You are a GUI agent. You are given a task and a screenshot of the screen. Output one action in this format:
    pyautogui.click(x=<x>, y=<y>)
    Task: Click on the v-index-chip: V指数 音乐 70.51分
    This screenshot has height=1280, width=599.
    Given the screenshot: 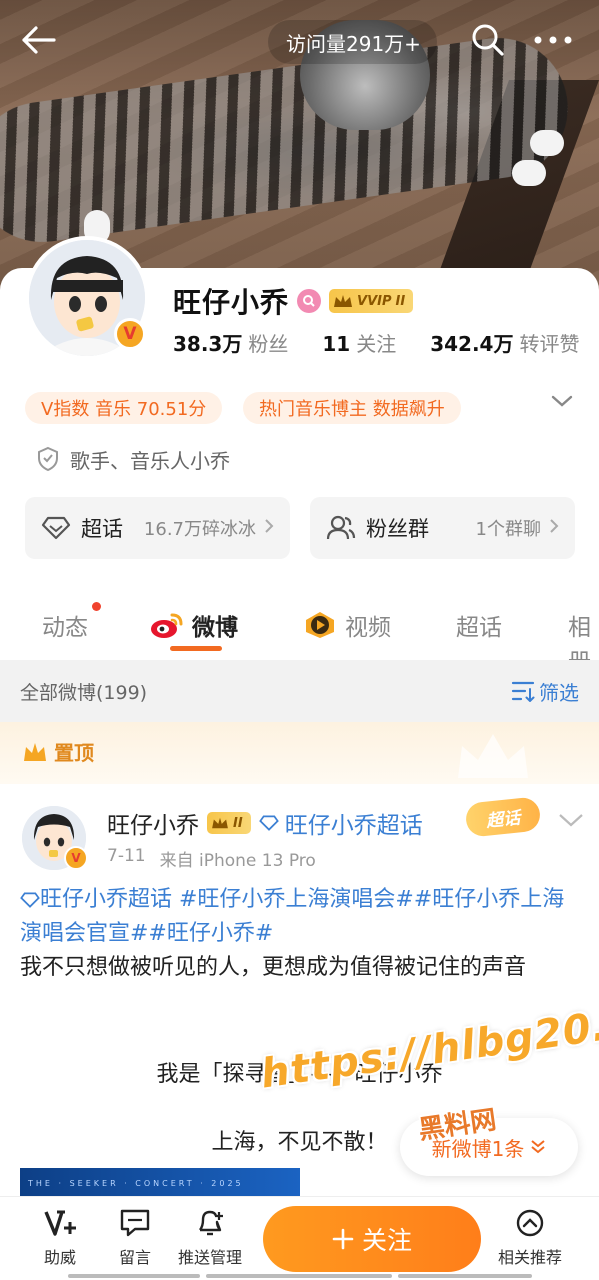 What is the action you would take?
    pyautogui.click(x=124, y=408)
    